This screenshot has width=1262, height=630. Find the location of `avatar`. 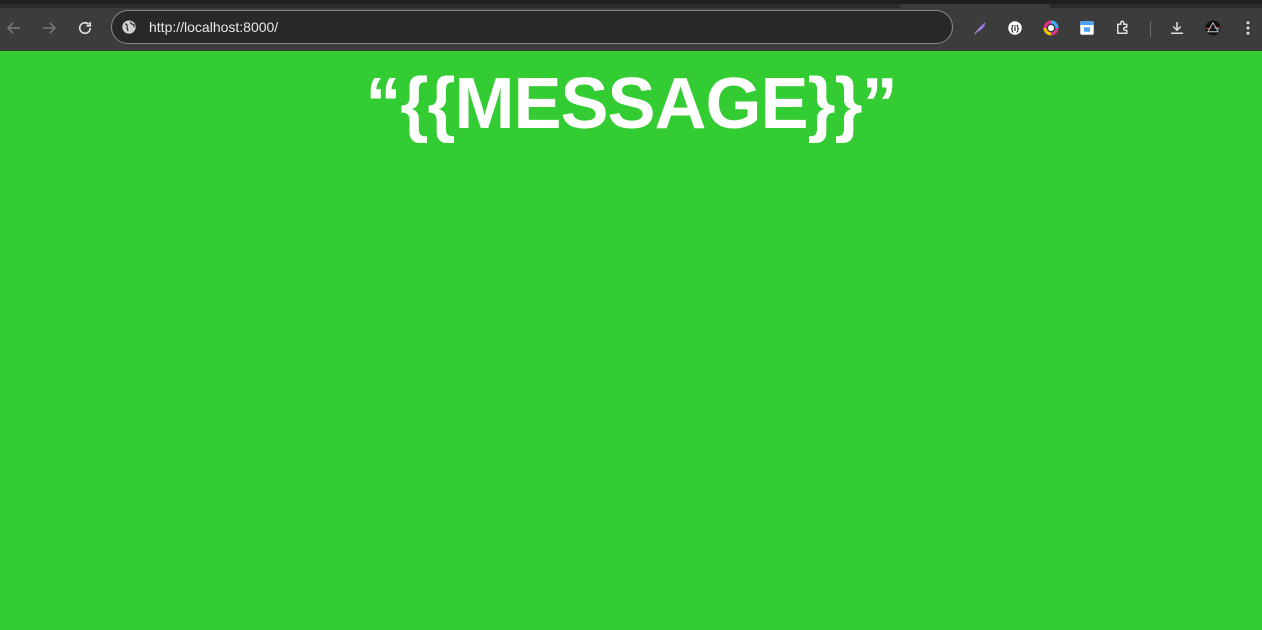

avatar is located at coordinates (1213, 28).